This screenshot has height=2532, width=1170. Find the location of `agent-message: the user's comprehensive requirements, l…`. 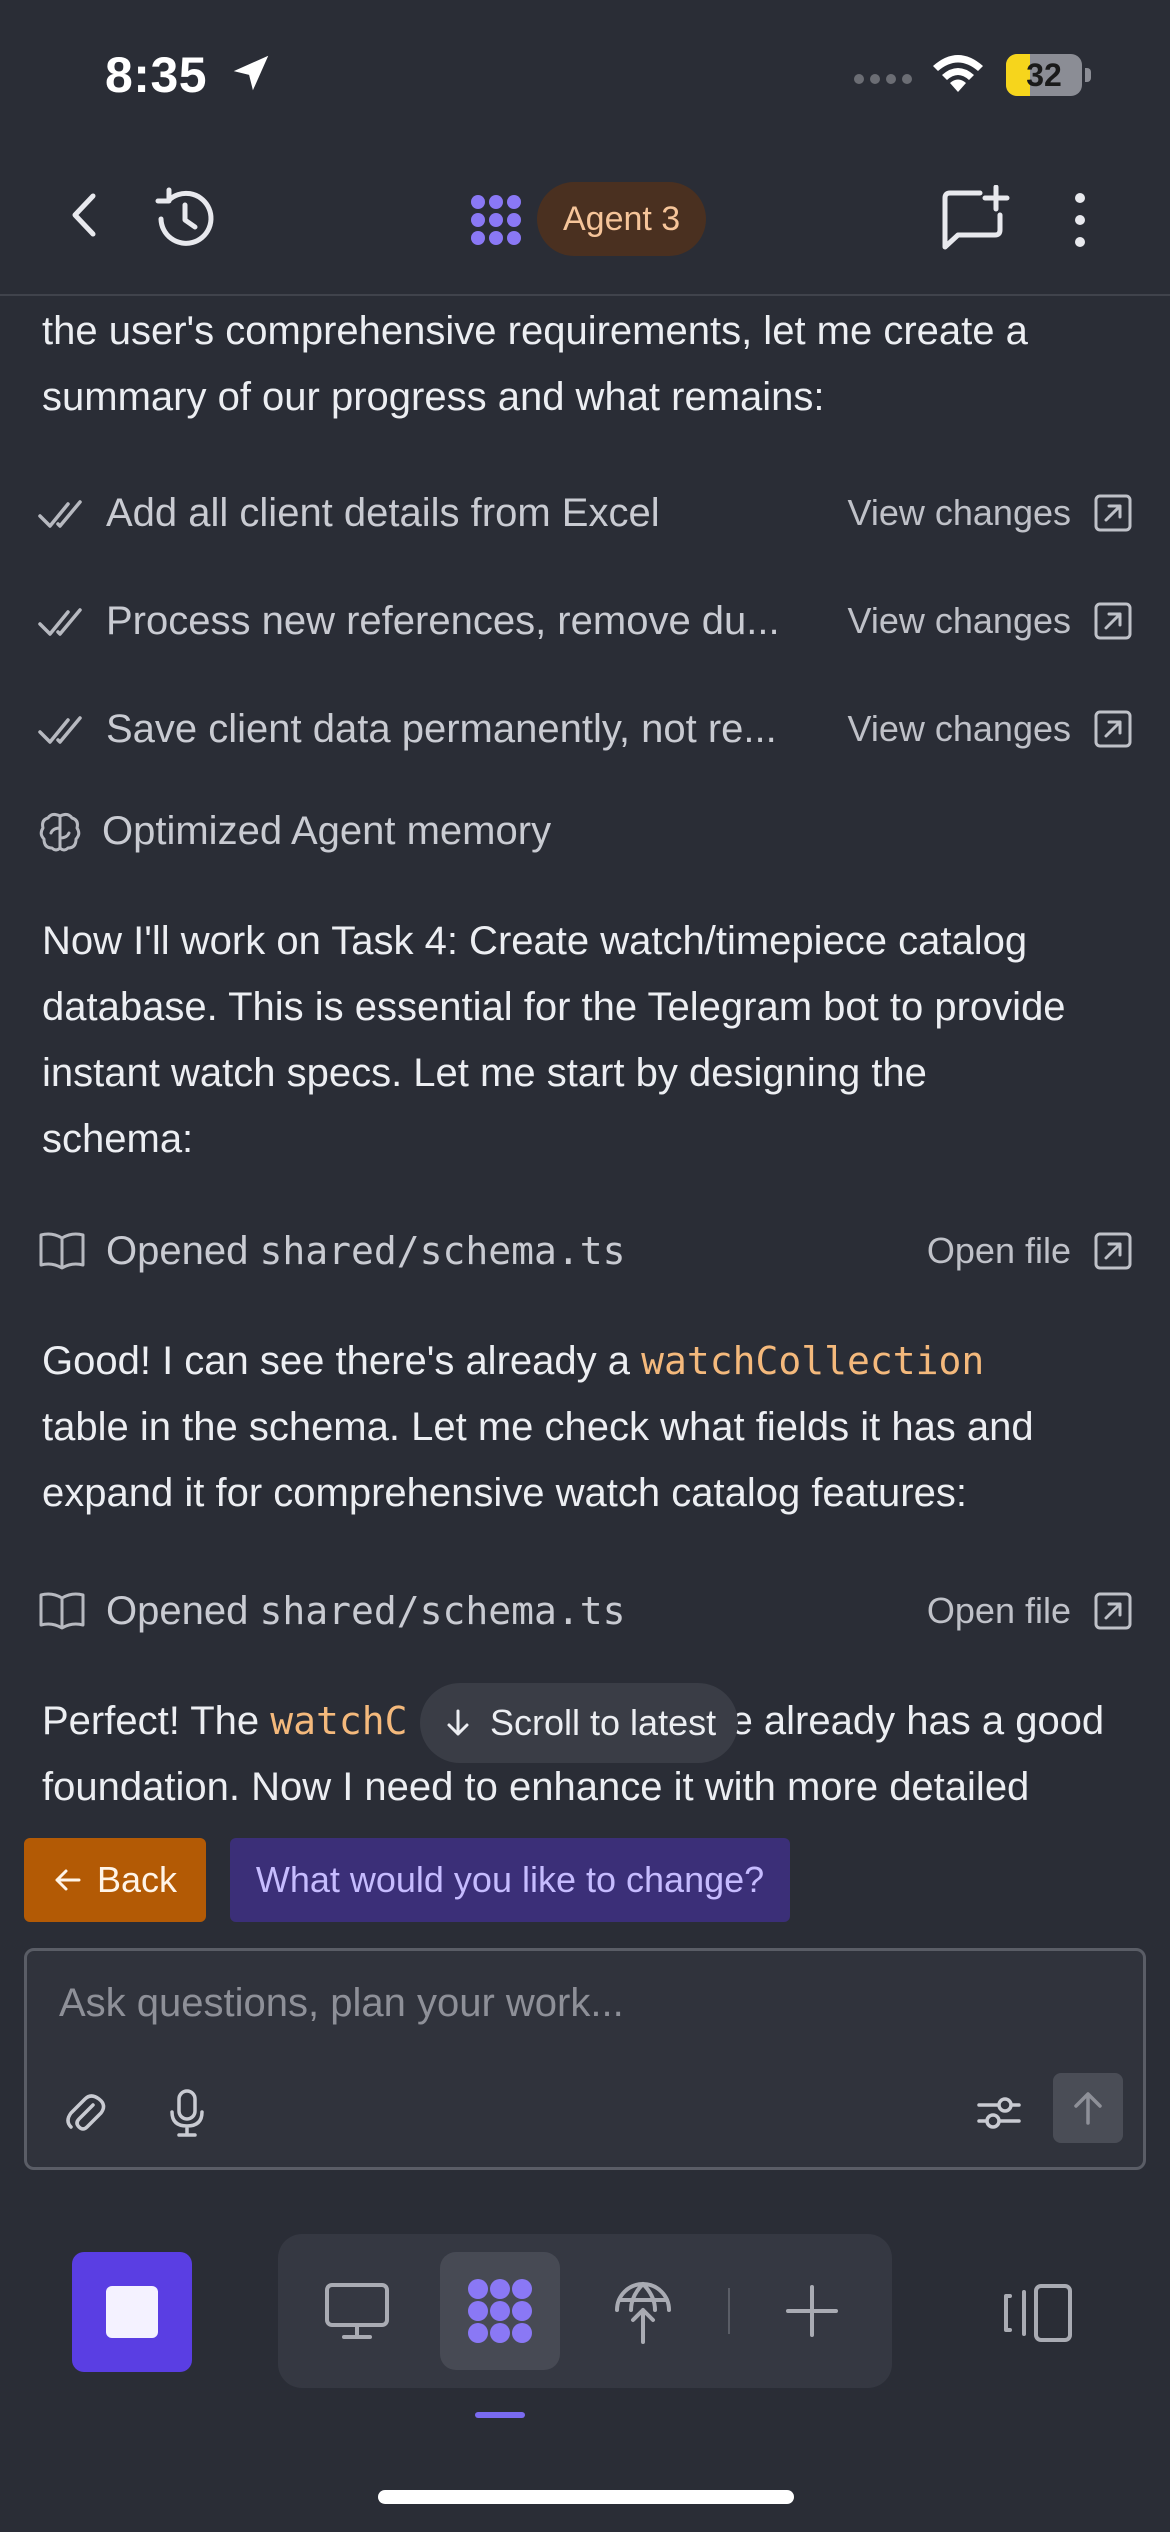

agent-message: the user's comprehensive requirements, l… is located at coordinates (535, 364).